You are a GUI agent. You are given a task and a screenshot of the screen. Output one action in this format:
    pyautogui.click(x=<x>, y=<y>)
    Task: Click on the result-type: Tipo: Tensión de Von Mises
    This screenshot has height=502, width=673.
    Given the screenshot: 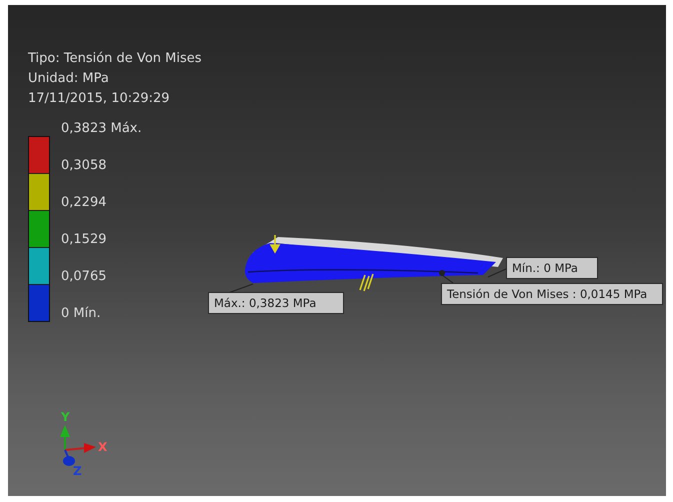 What is the action you would take?
    pyautogui.click(x=115, y=59)
    